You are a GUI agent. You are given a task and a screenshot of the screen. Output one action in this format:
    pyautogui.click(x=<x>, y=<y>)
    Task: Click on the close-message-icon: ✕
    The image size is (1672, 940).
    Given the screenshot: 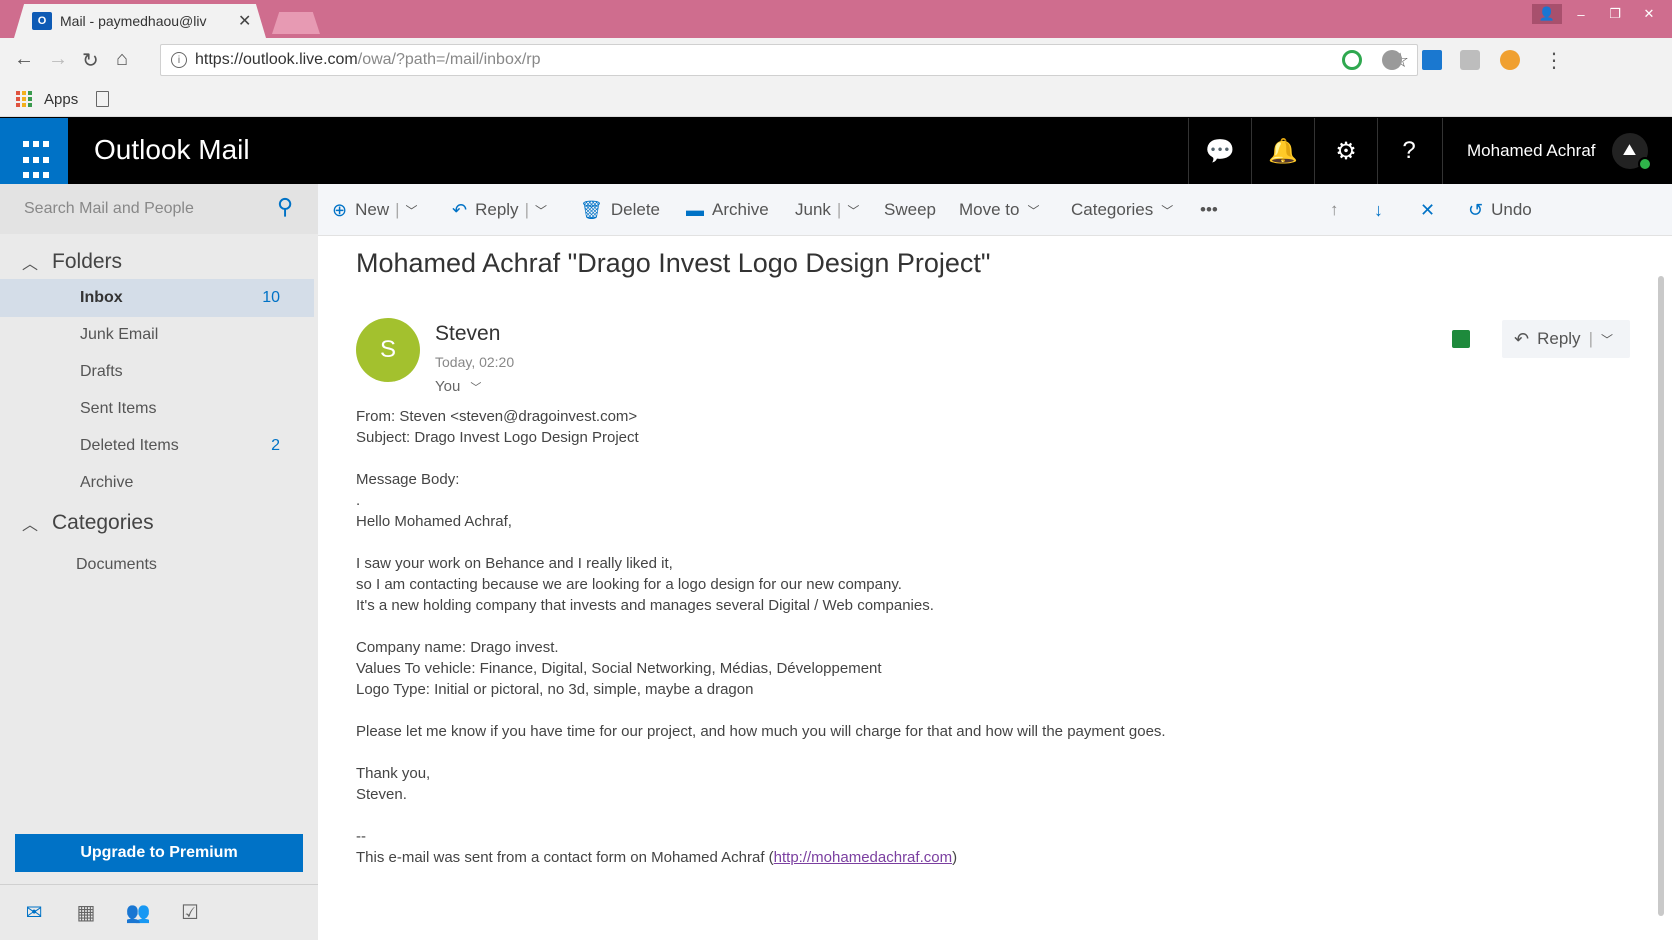 What is the action you would take?
    pyautogui.click(x=1431, y=210)
    